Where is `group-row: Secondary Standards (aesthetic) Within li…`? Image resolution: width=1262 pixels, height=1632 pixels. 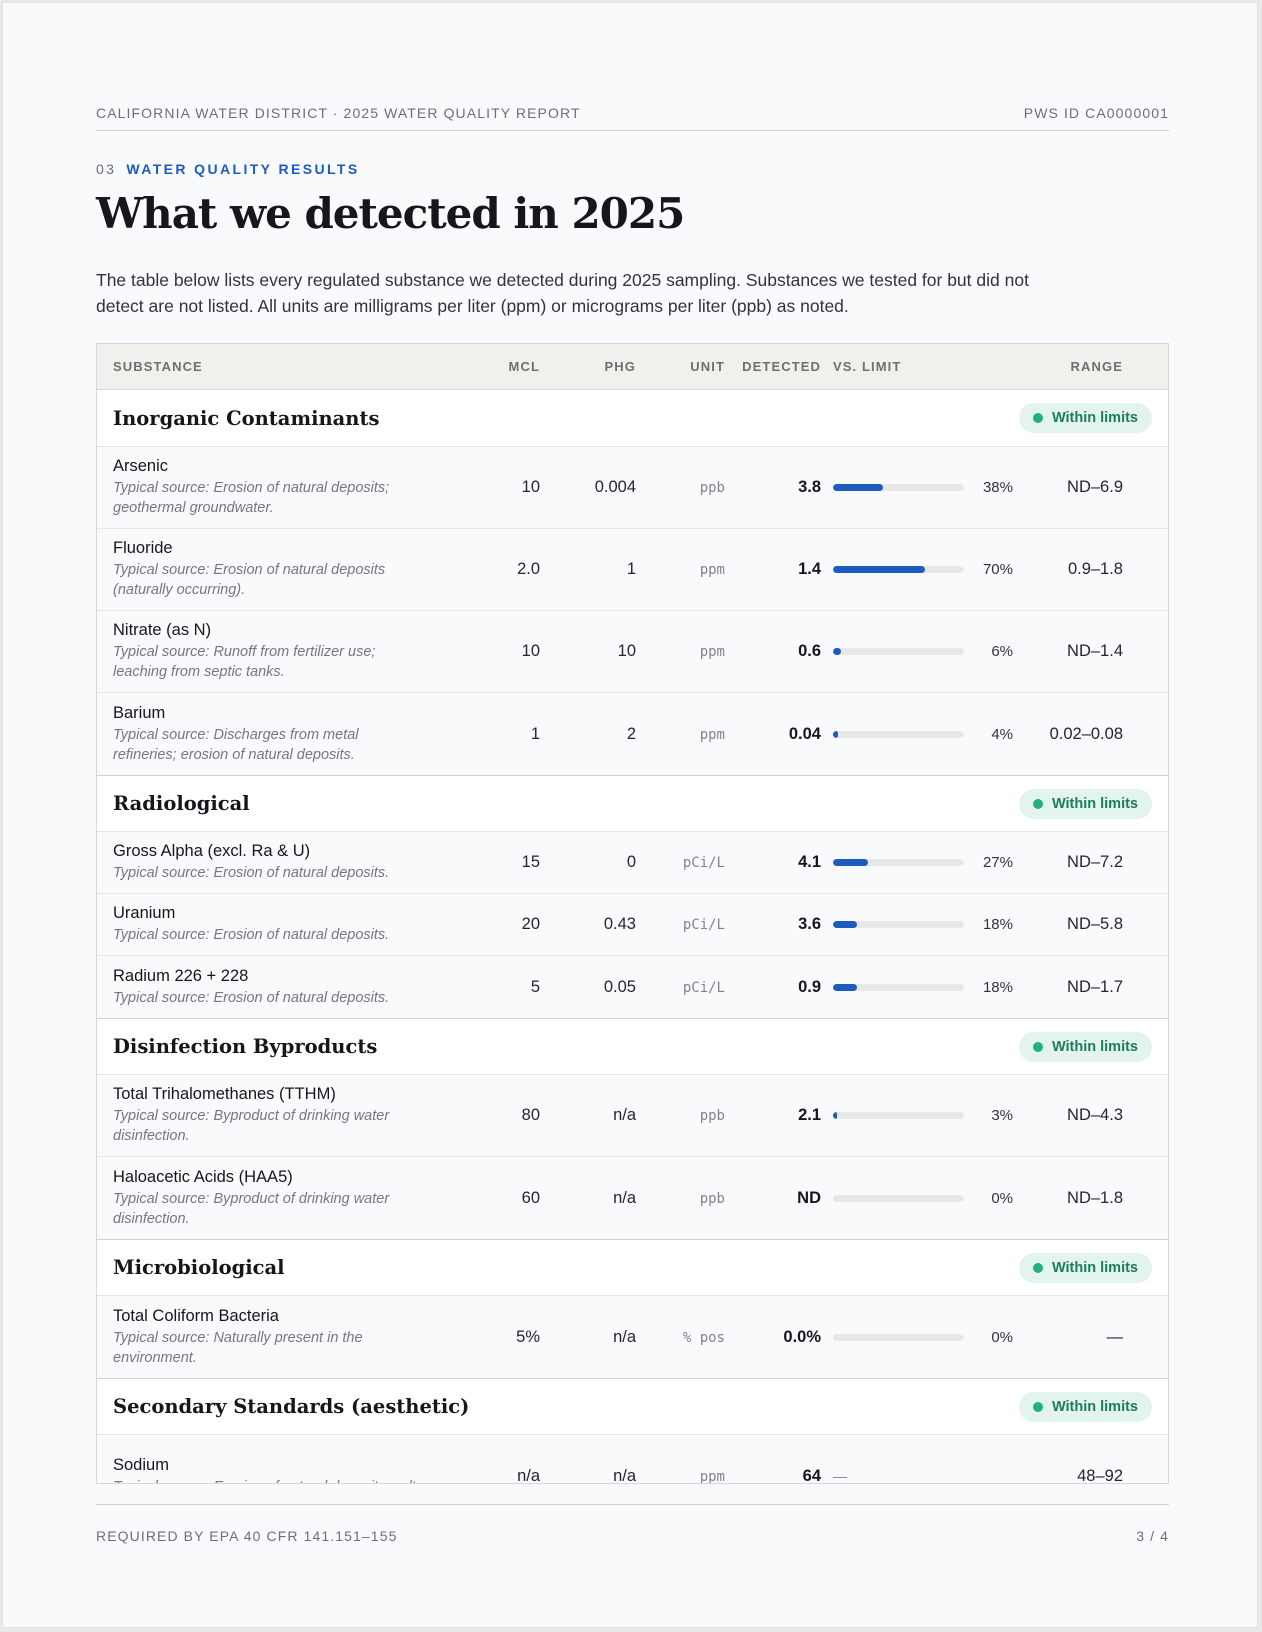
group-row: Secondary Standards (aesthetic) Within li… is located at coordinates (632, 1406).